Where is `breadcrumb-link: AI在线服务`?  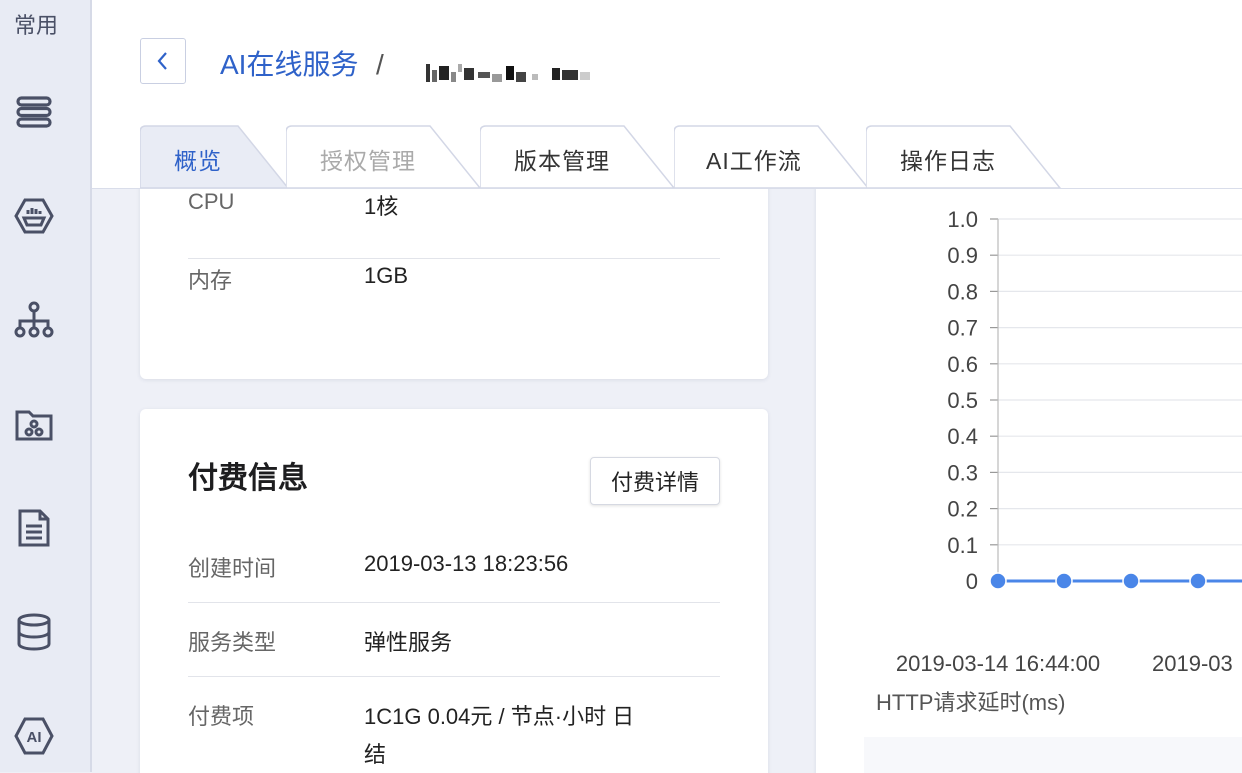
breadcrumb-link: AI在线服务 is located at coordinates (289, 65).